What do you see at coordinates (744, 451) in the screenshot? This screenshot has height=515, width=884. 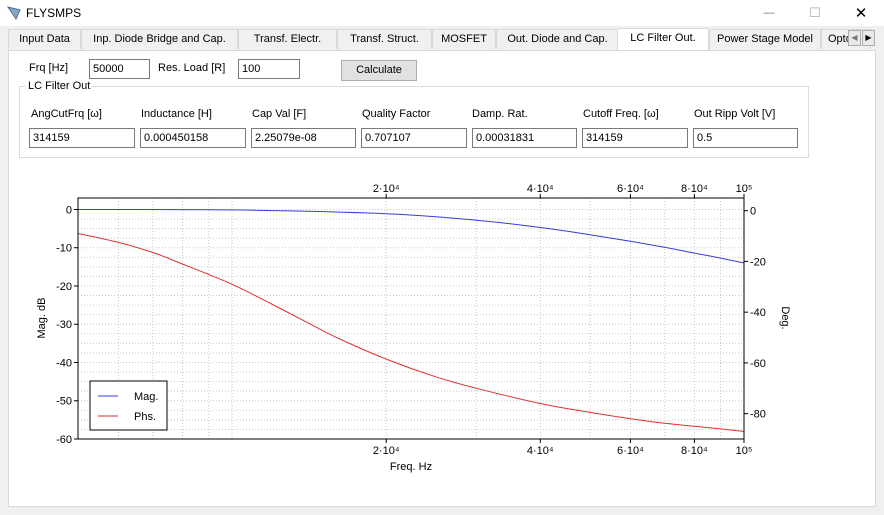 I see `x-tick-label: 10⁵` at bounding box center [744, 451].